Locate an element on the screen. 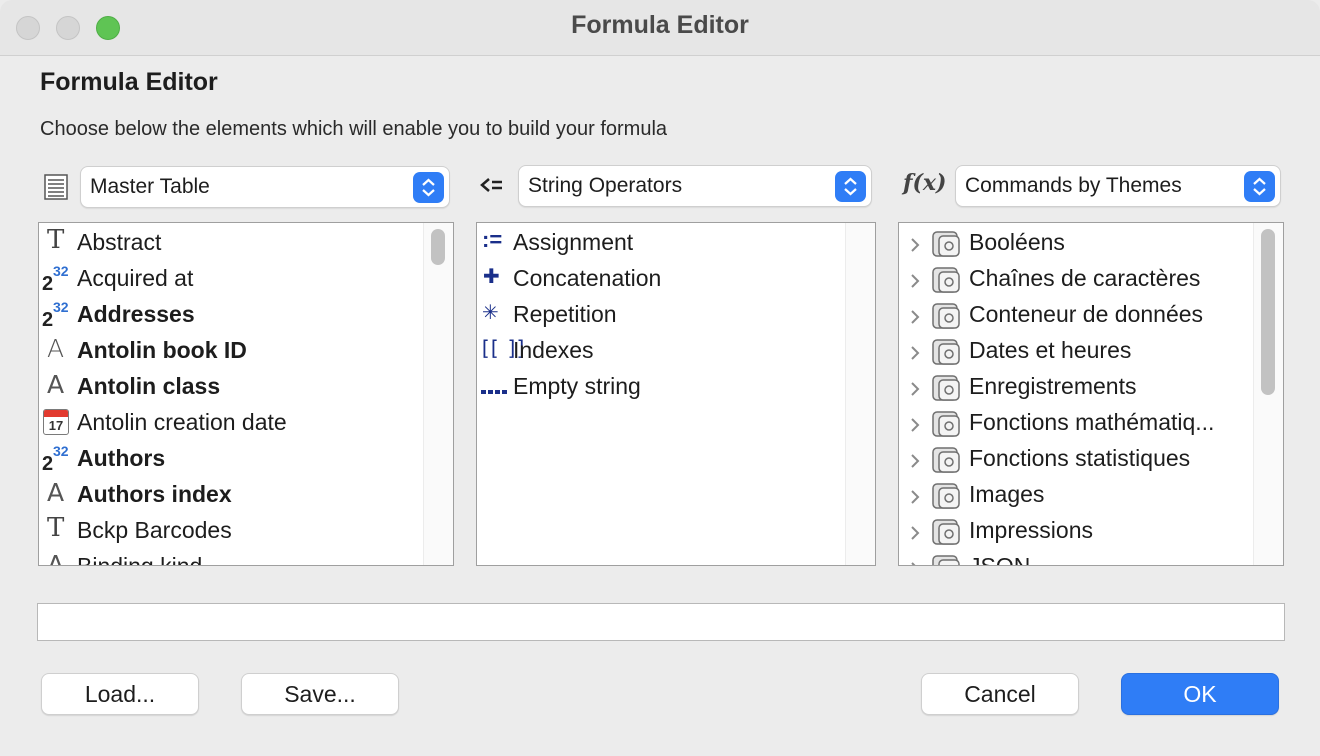 The width and height of the screenshot is (1320, 756). cancel-button: Cancel is located at coordinates (1000, 694).